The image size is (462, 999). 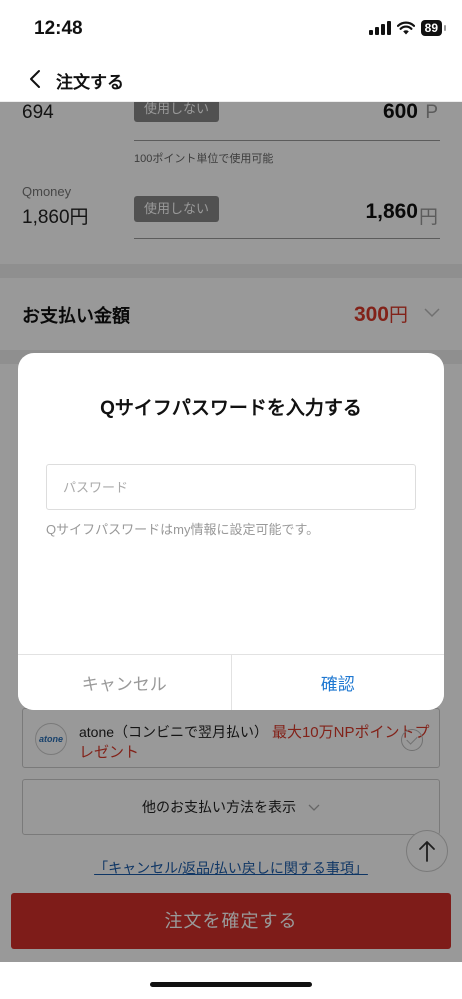 What do you see at coordinates (125, 682) in the screenshot?
I see `cancel-button: キャンセル` at bounding box center [125, 682].